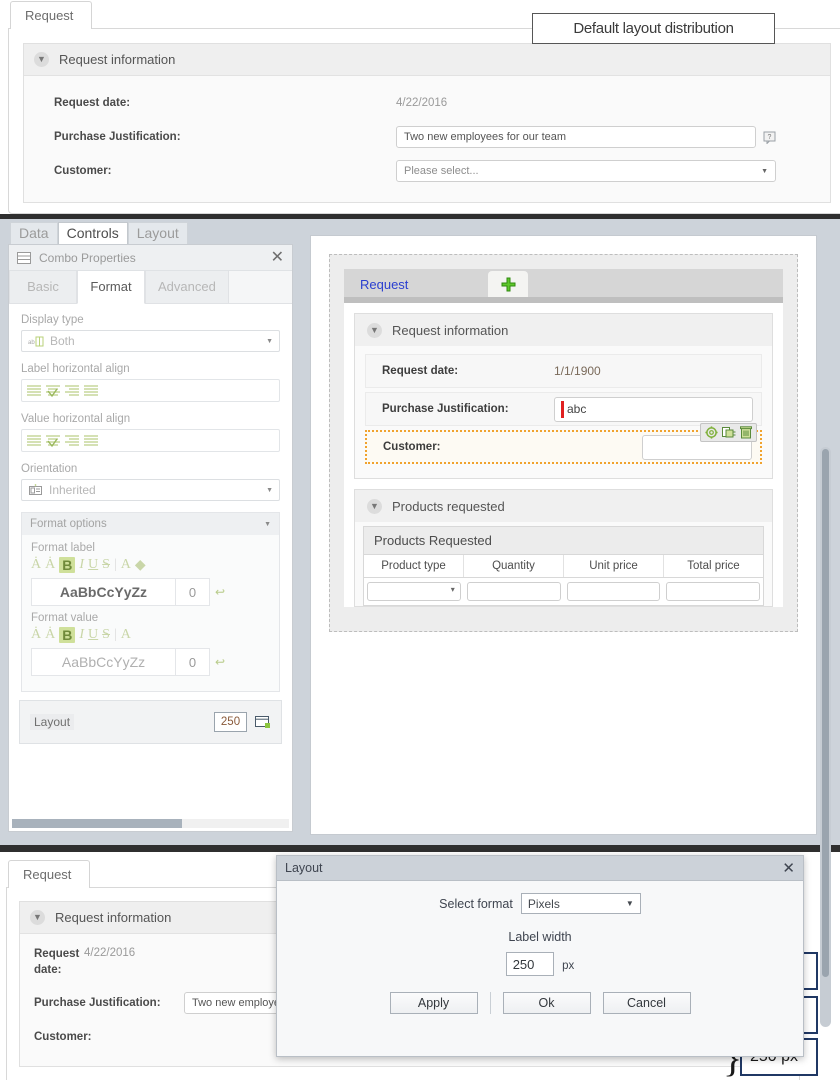 This screenshot has width=840, height=1080. I want to click on layout-editor-icon, so click(263, 722).